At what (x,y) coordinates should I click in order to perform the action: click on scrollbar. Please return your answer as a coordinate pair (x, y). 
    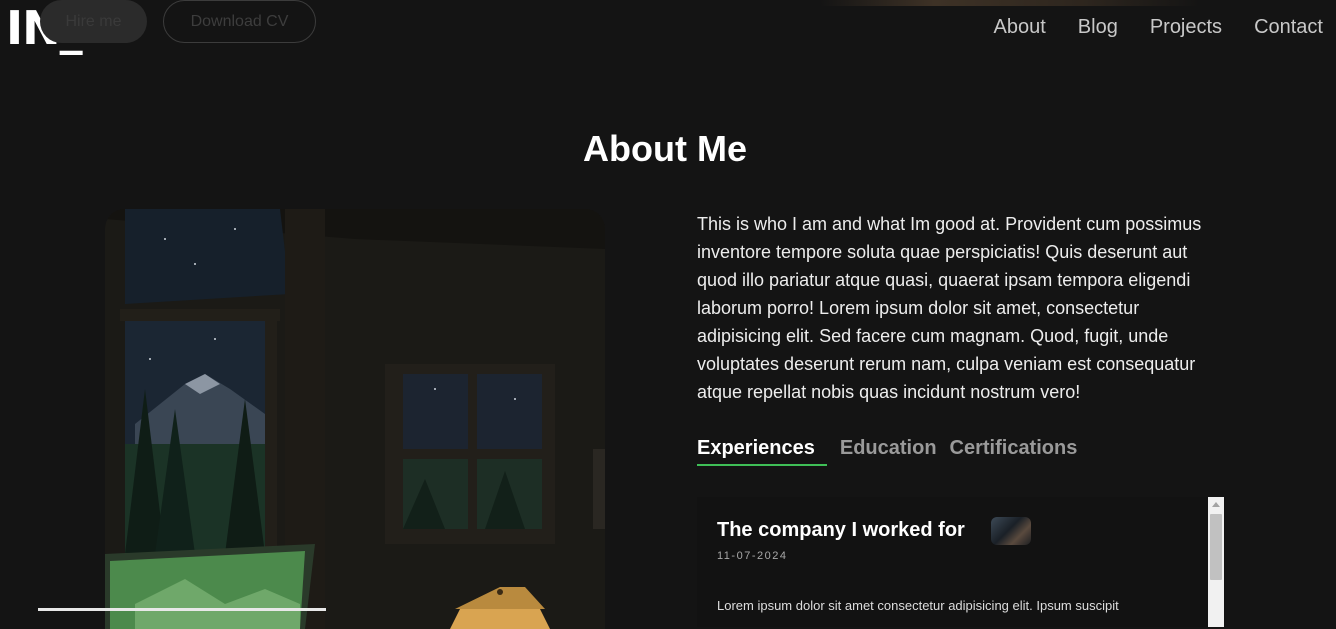
    Looking at the image, I should click on (1216, 562).